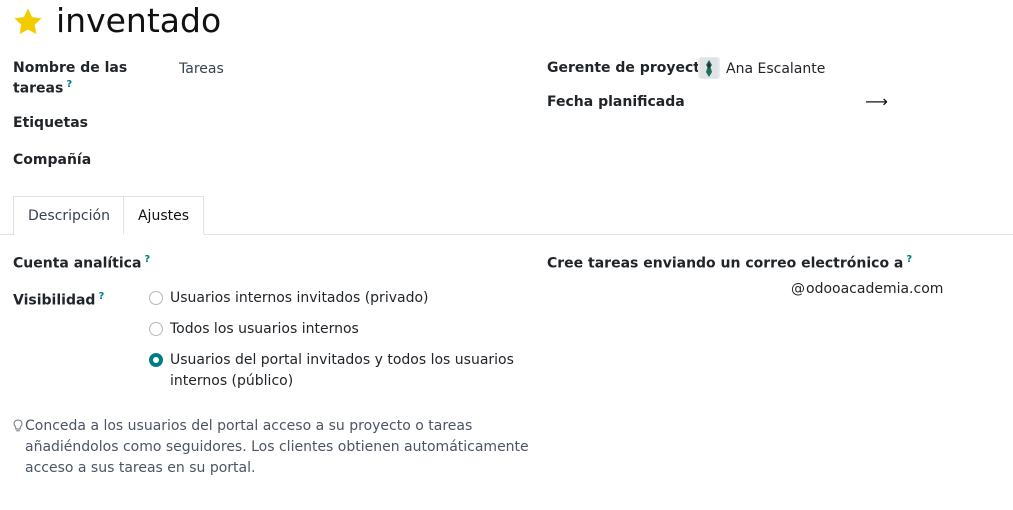  Describe the element at coordinates (876, 101) in the screenshot. I see `date-range-arrow-icon: ⟶` at that location.